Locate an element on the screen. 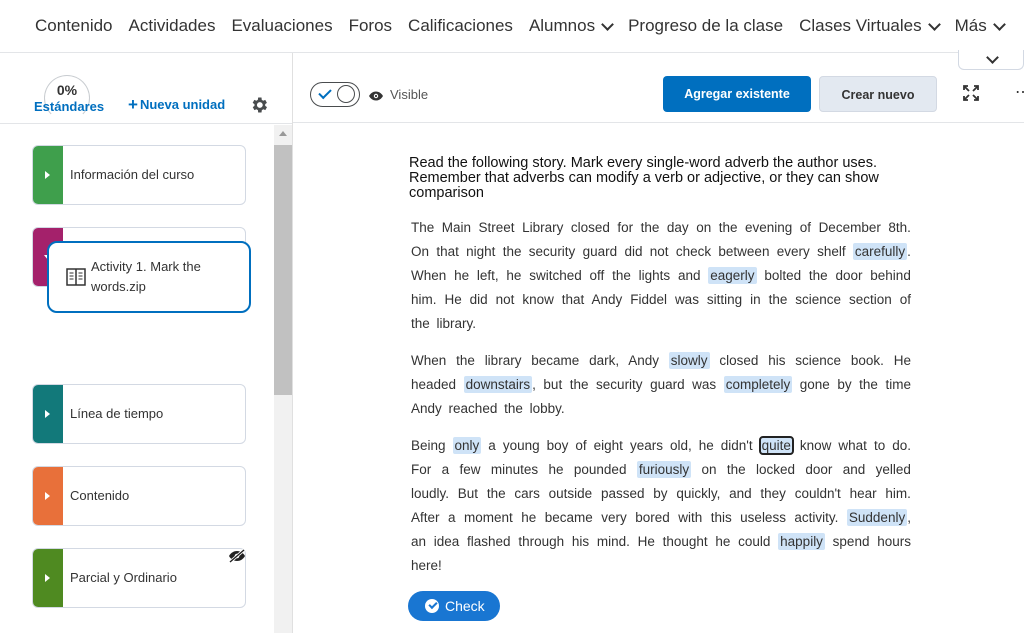 The width and height of the screenshot is (1024, 633). nav-item-label: Más is located at coordinates (970, 25).